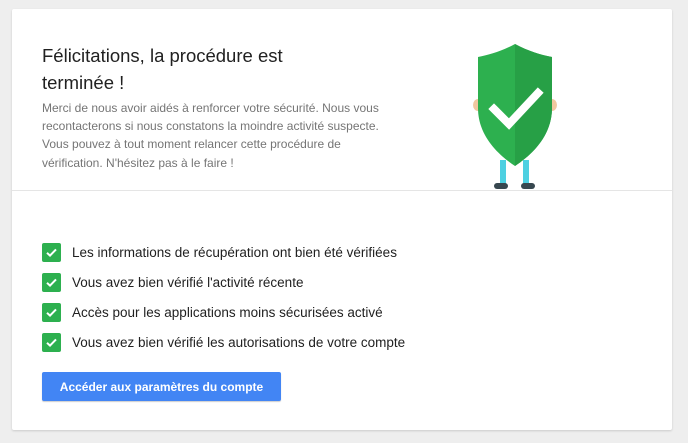  What do you see at coordinates (528, 186) in the screenshot?
I see `illustration-right-shoe` at bounding box center [528, 186].